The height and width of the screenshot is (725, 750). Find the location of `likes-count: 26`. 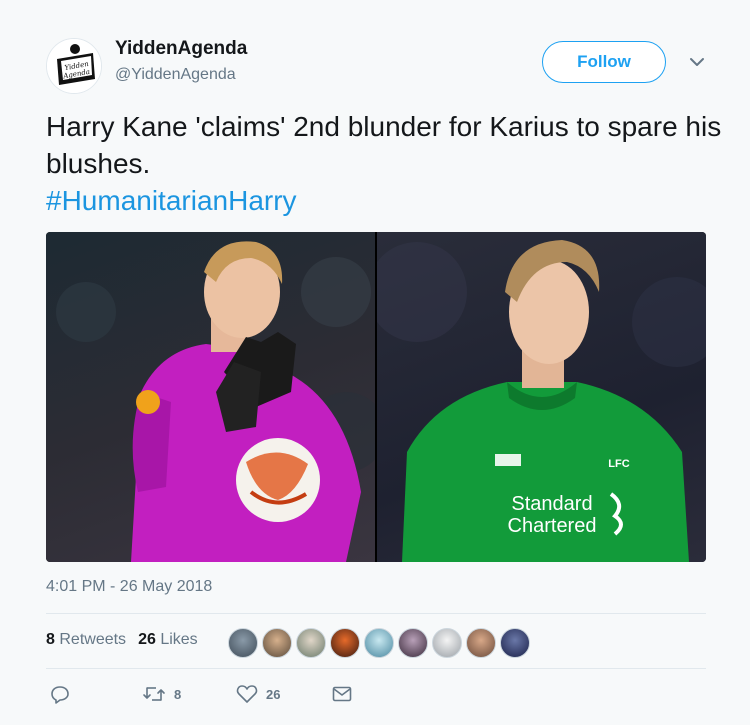

likes-count: 26 is located at coordinates (147, 639).